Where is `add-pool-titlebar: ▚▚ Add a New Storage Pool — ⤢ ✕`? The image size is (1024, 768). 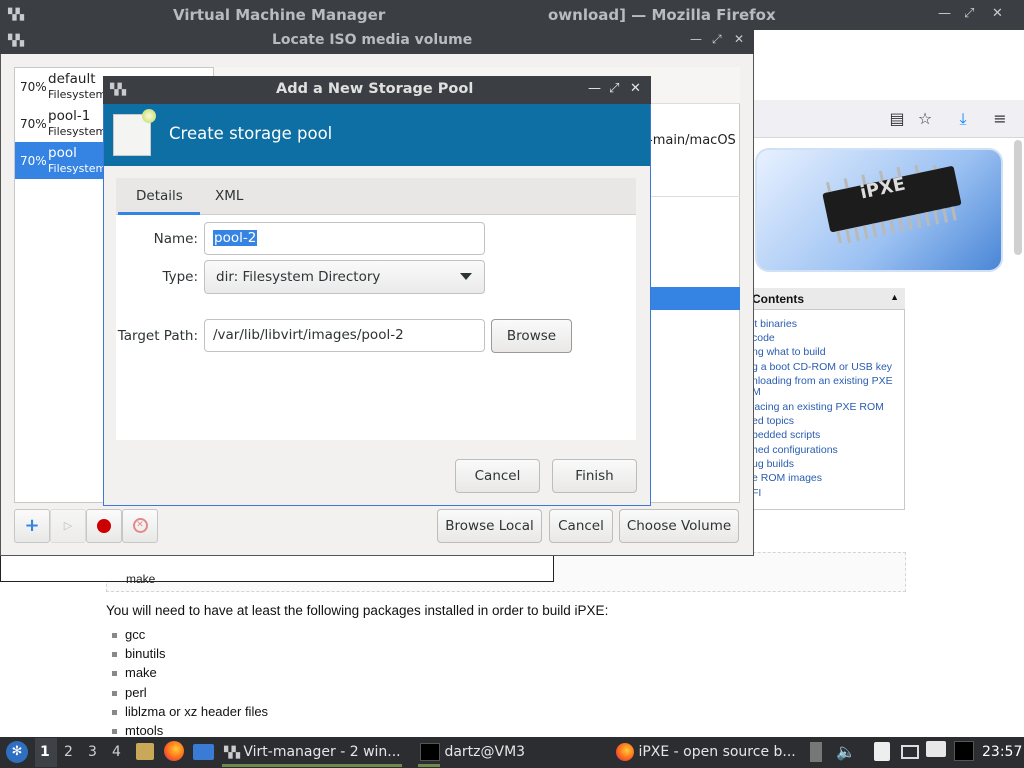
add-pool-titlebar: ▚▚ Add a New Storage Pool — ⤢ ✕ is located at coordinates (377, 90).